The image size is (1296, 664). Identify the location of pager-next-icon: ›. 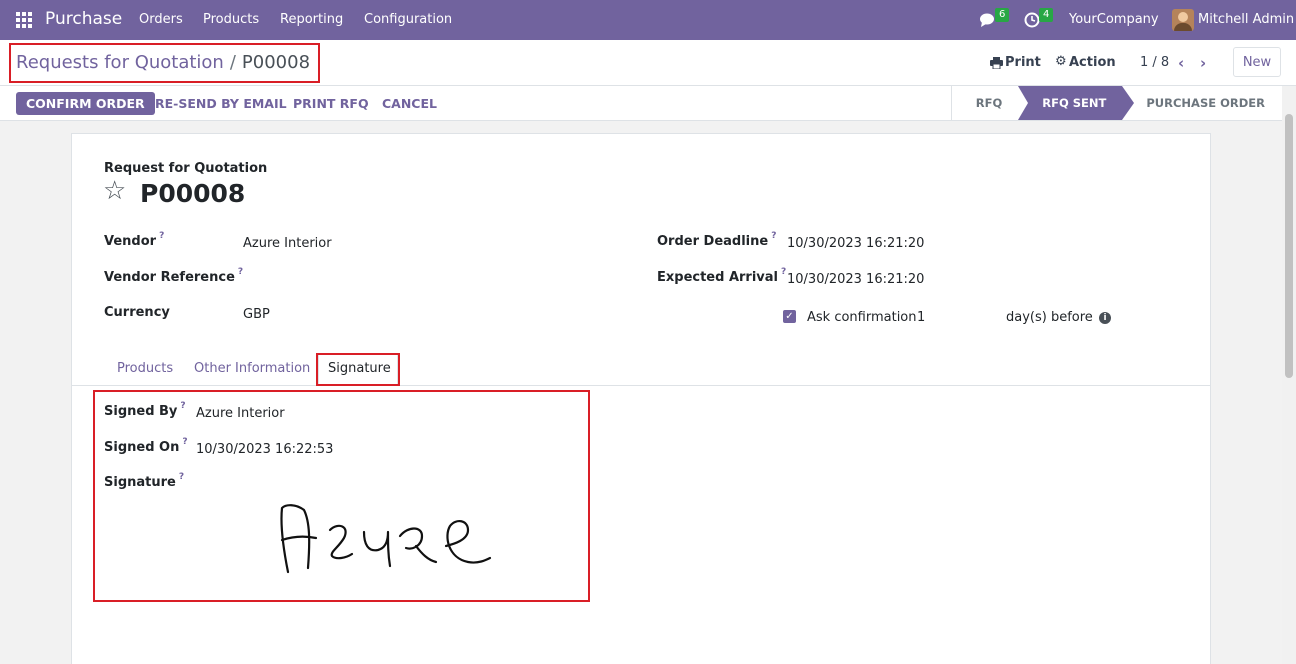
(1203, 63).